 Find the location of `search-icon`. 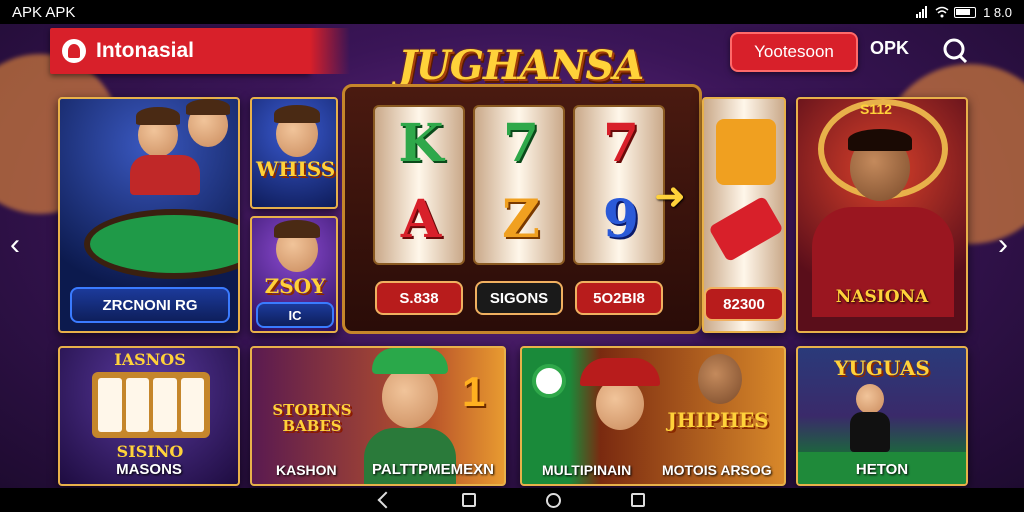

search-icon is located at coordinates (954, 50).